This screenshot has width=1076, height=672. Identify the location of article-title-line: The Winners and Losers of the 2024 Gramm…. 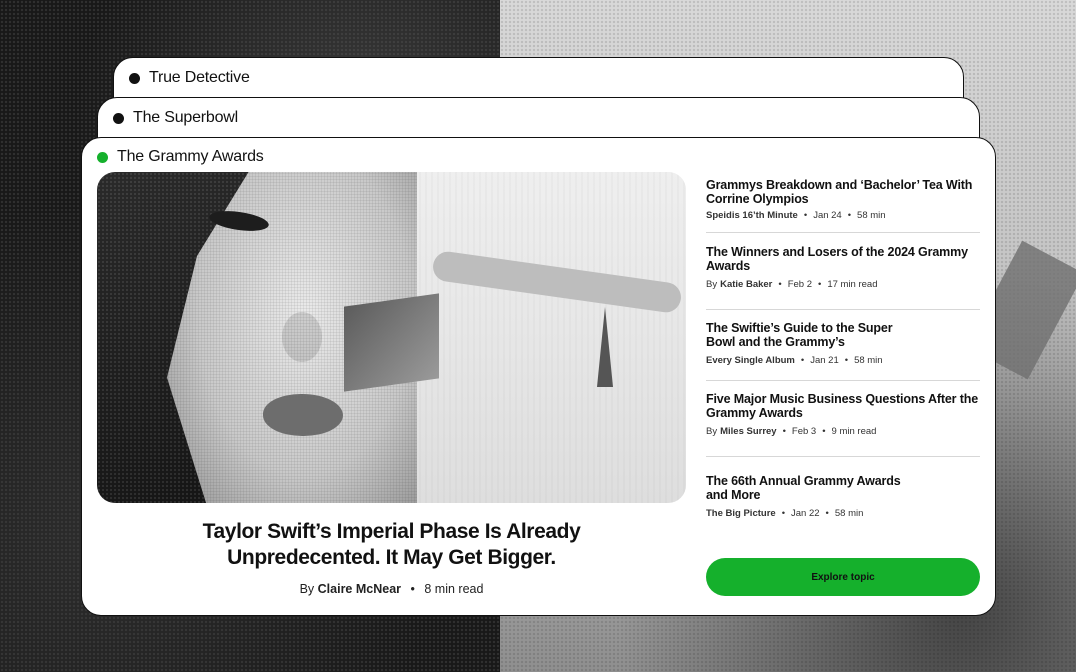
(837, 252).